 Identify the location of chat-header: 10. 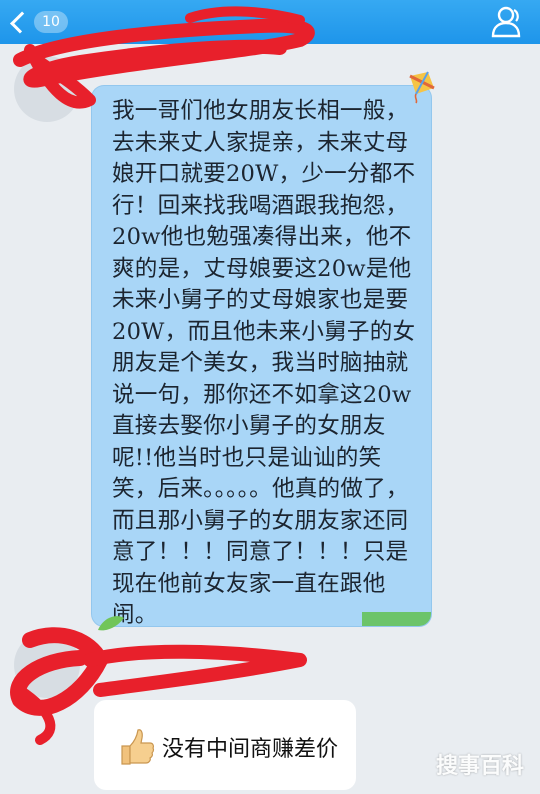
(270, 22).